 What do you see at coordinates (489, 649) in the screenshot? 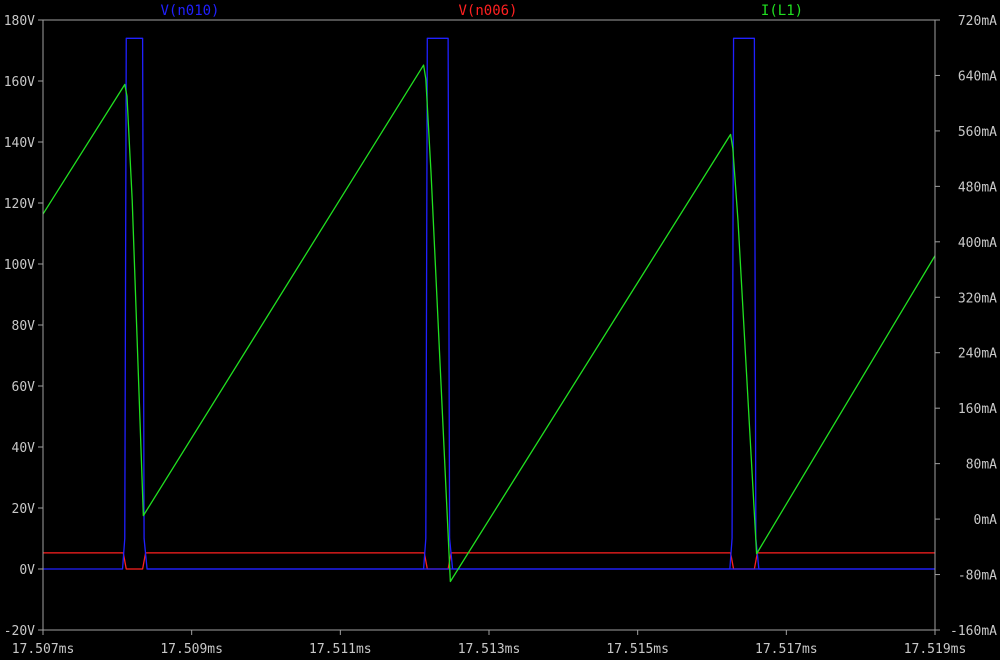
I see `x-tick-label: 17.513ms` at bounding box center [489, 649].